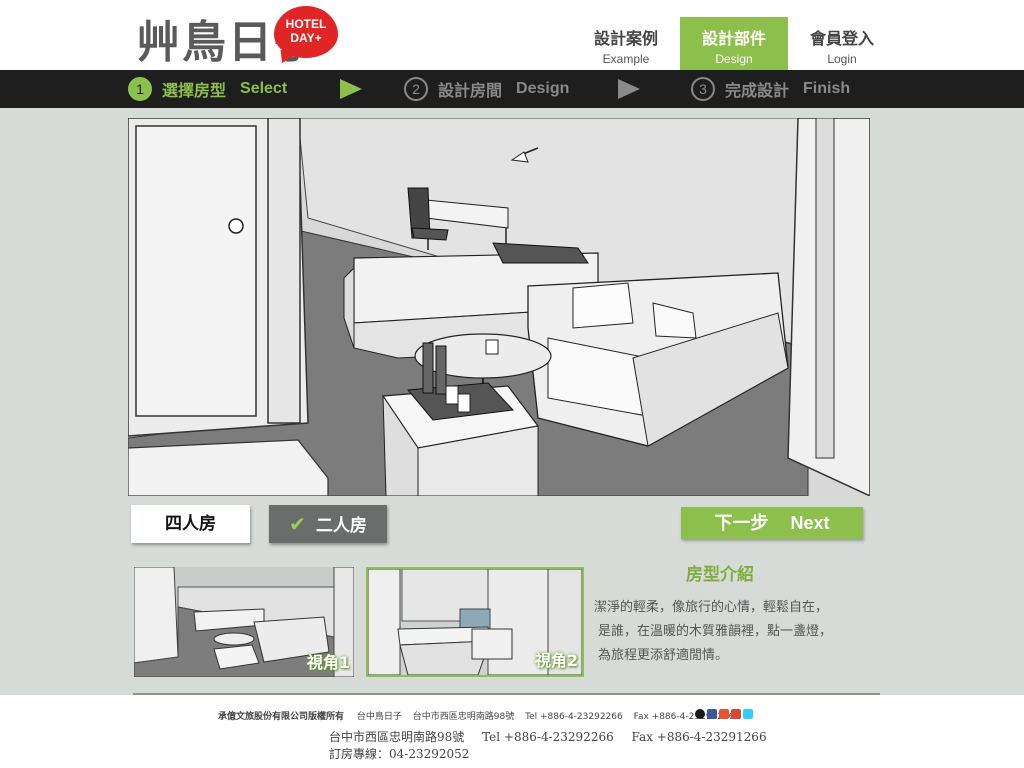  I want to click on intro-line: 是誰，在溫暖的木質雅韻裡，點一盞燈，, so click(715, 631).